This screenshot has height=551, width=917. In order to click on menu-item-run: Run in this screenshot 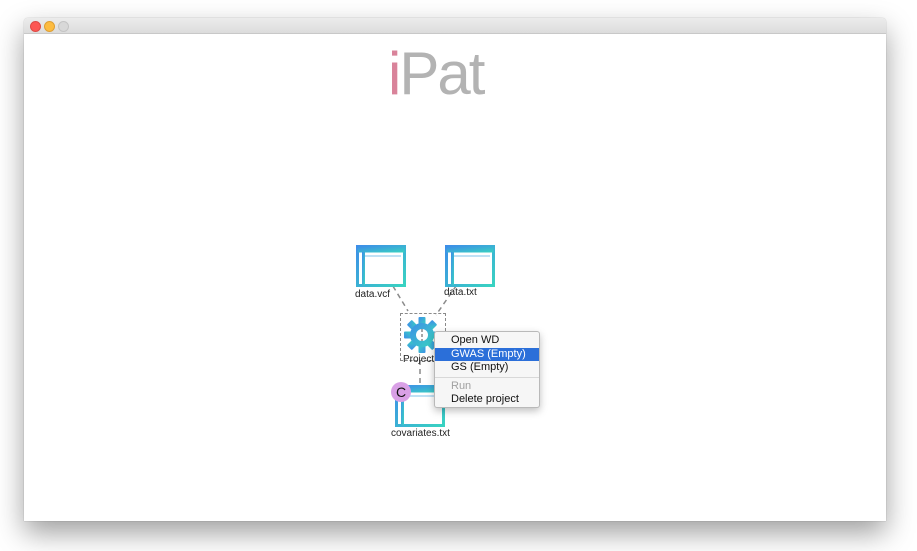, I will do `click(461, 385)`.